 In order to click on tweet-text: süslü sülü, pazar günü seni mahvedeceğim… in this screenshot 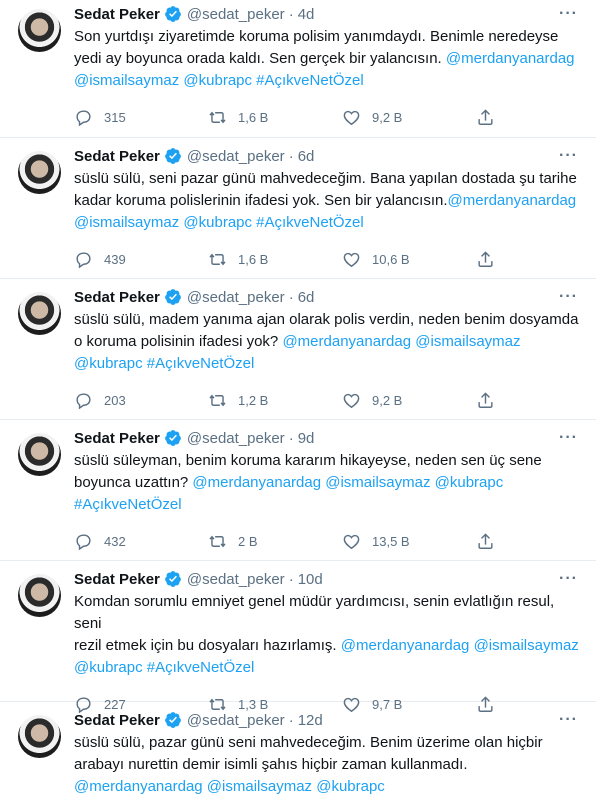, I will do `click(327, 765)`.